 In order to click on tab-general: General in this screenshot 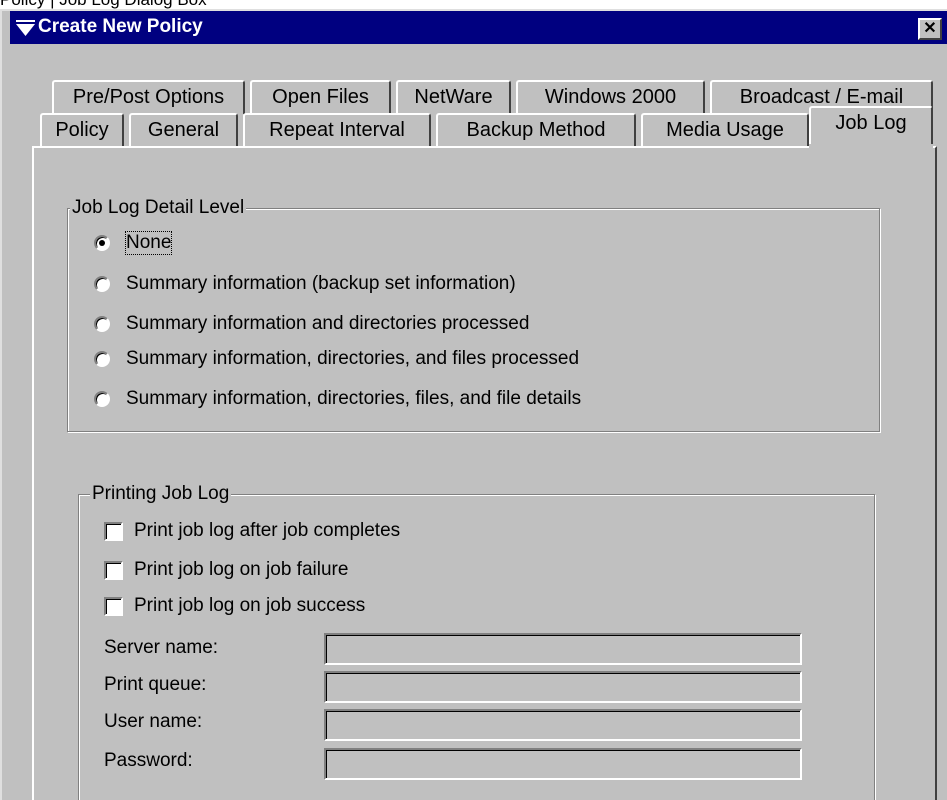, I will do `click(183, 130)`.